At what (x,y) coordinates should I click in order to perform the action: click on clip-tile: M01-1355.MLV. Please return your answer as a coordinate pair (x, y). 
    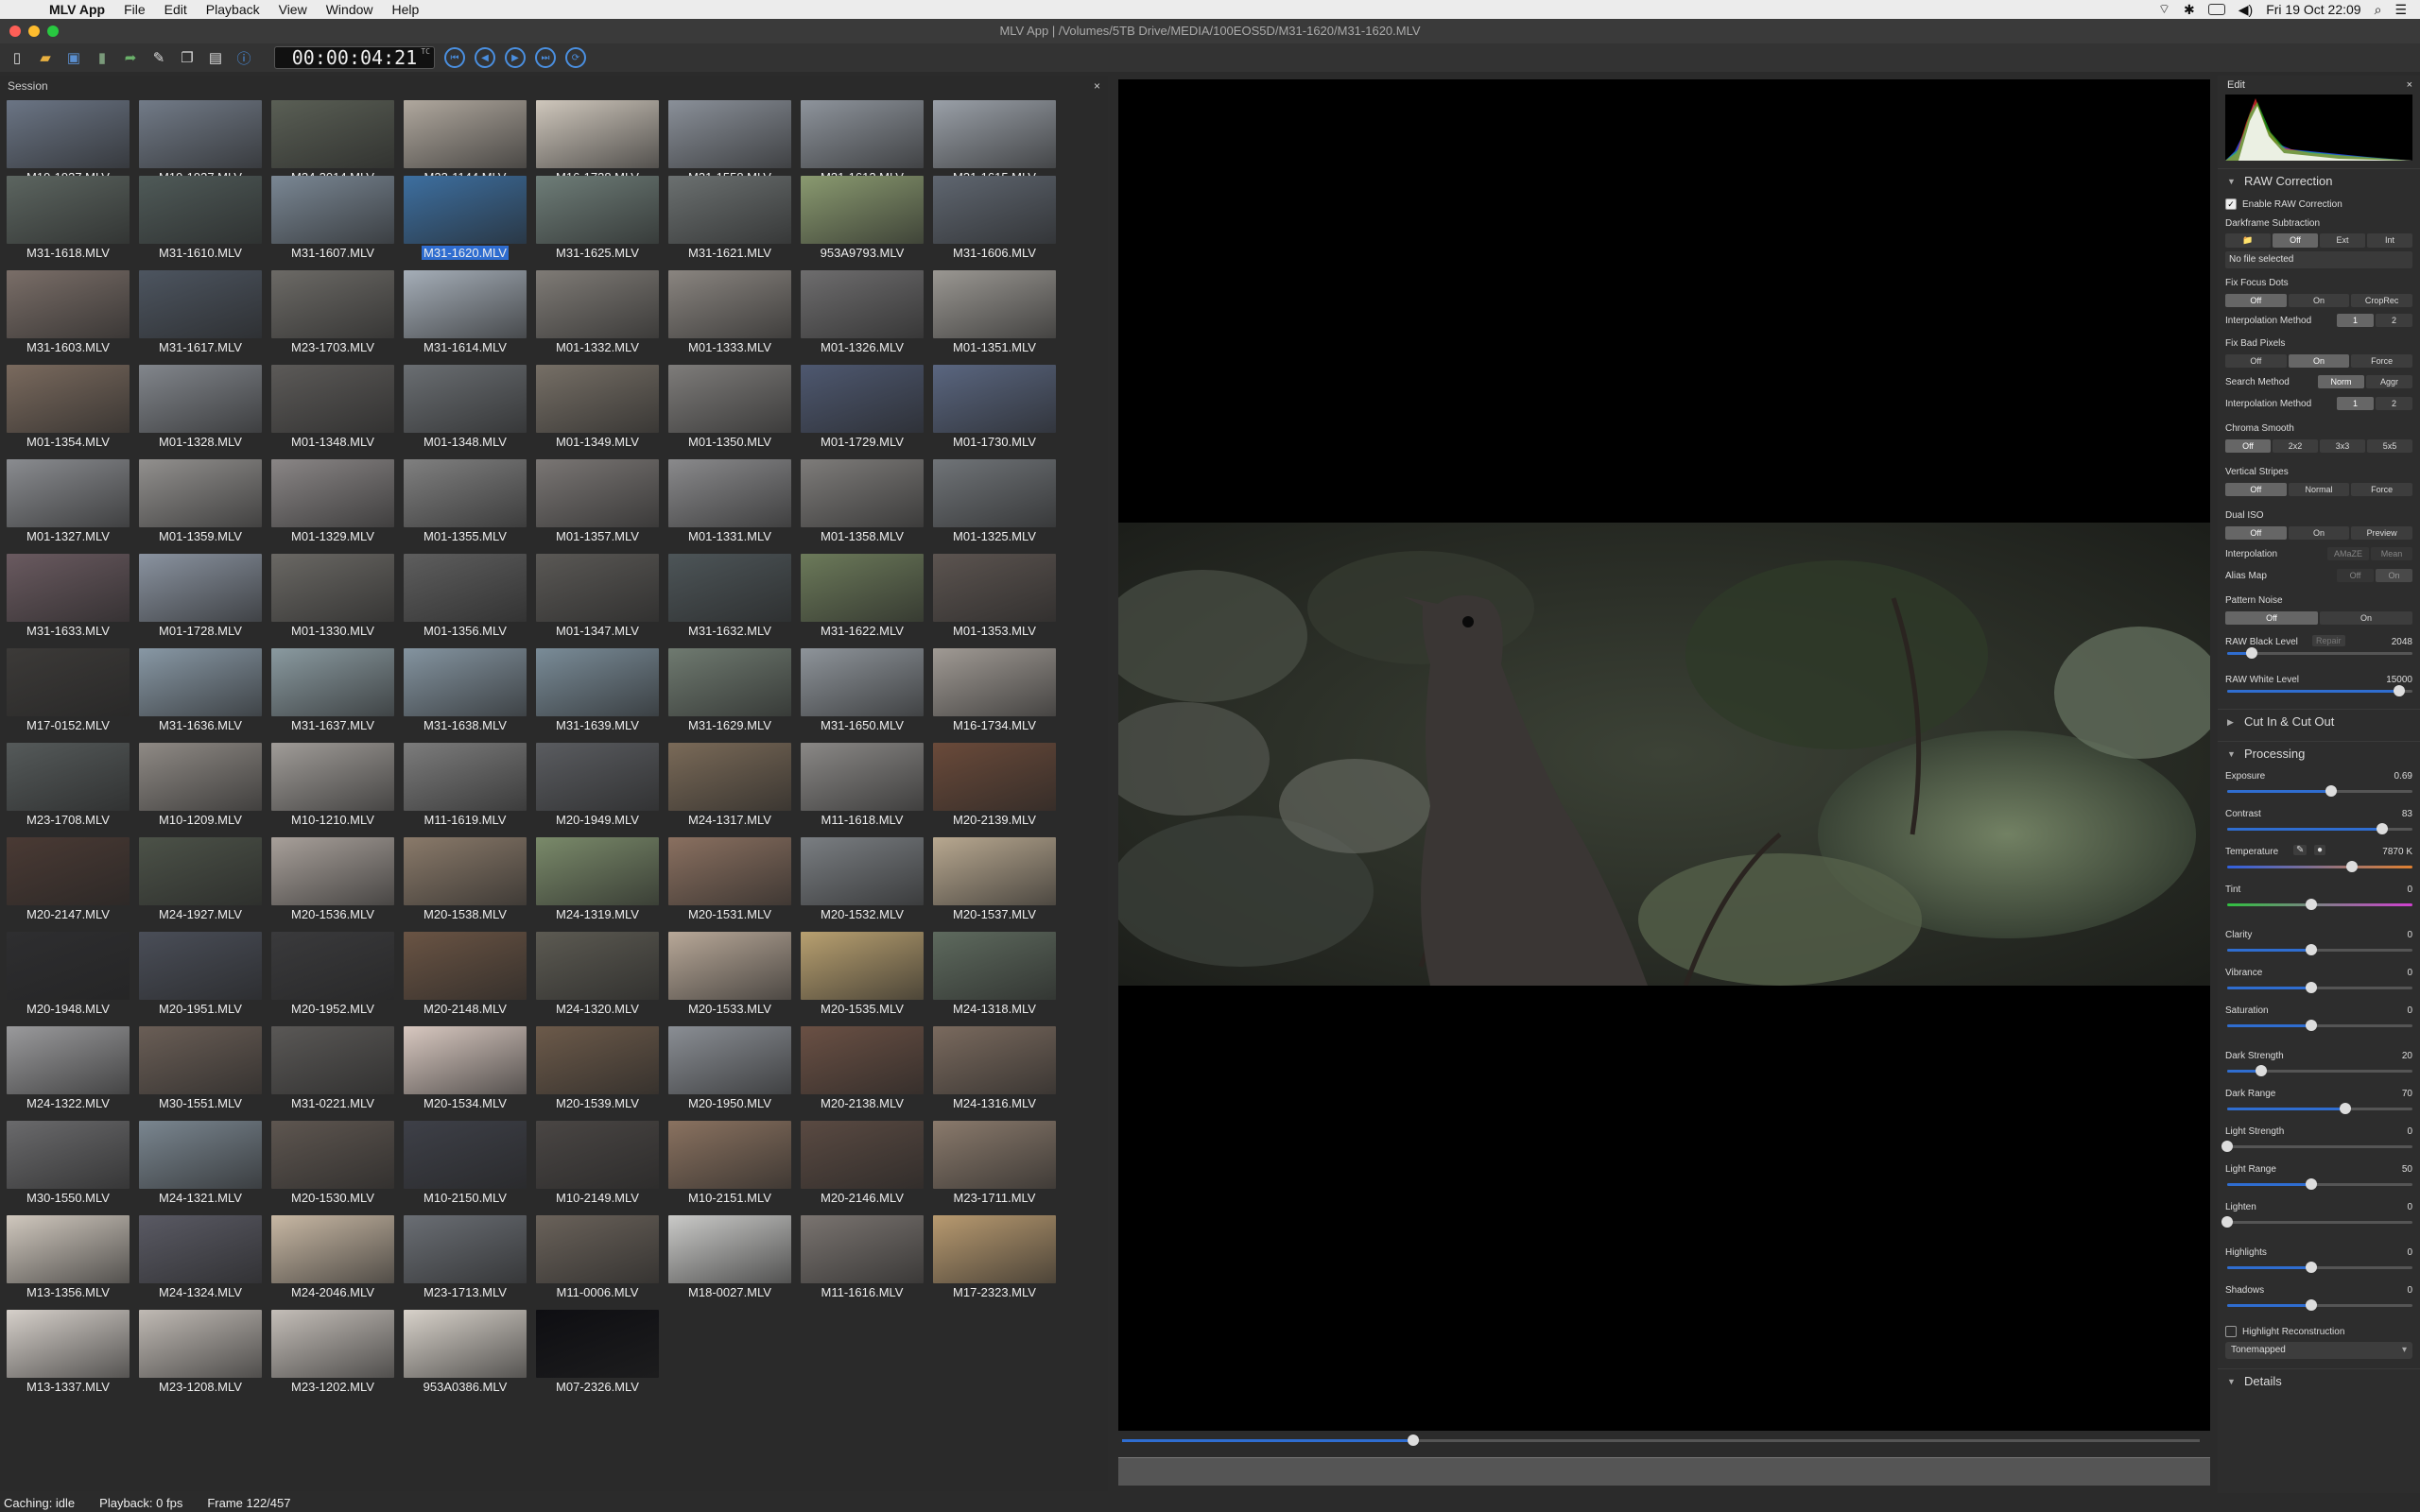
    Looking at the image, I should click on (465, 501).